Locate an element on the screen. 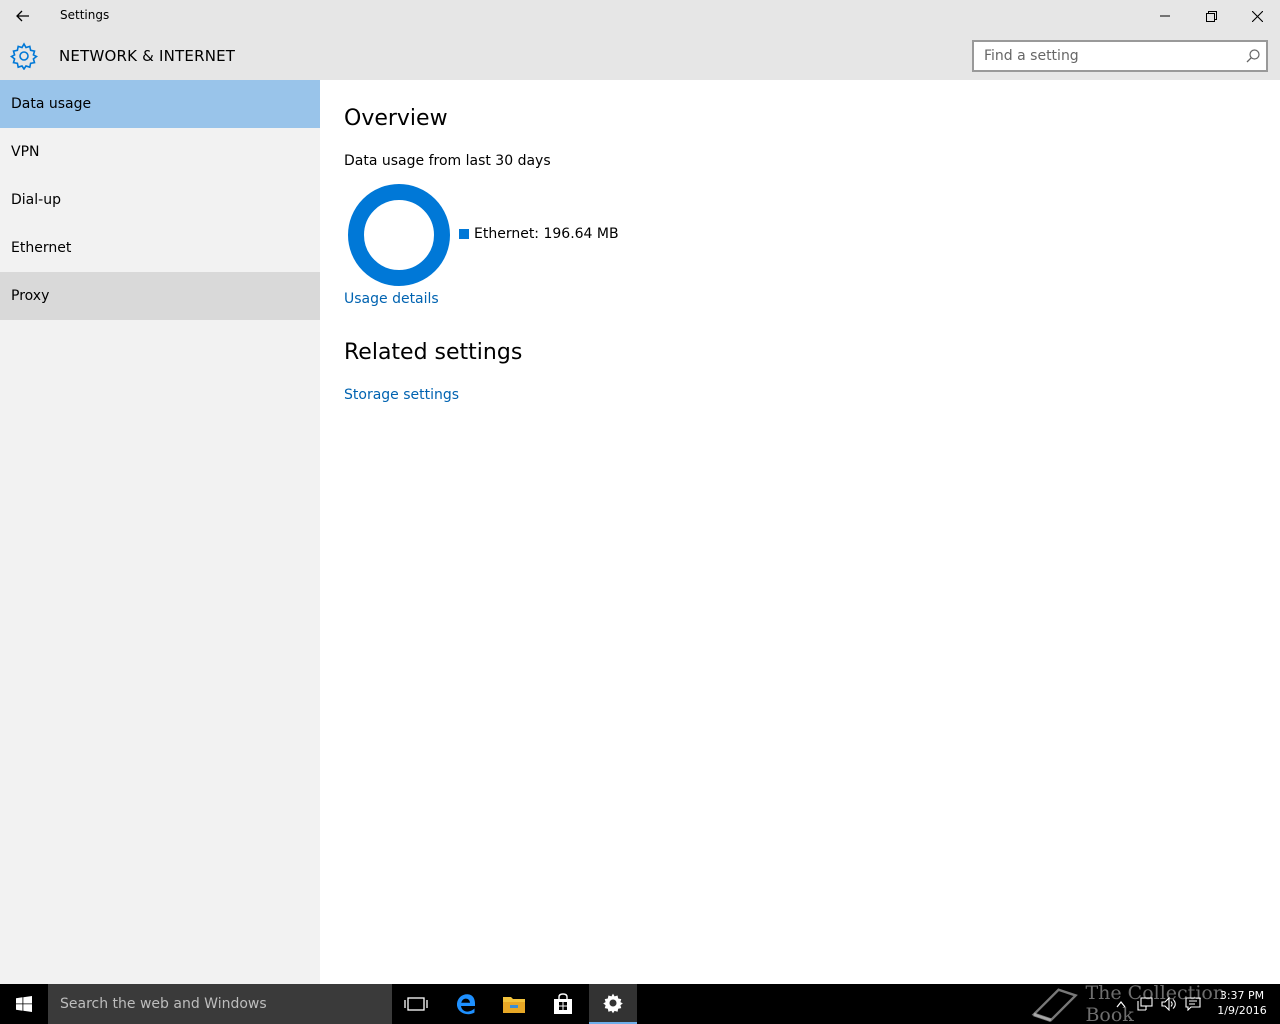  clock-date: 1/9/2016 is located at coordinates (1242, 1010).